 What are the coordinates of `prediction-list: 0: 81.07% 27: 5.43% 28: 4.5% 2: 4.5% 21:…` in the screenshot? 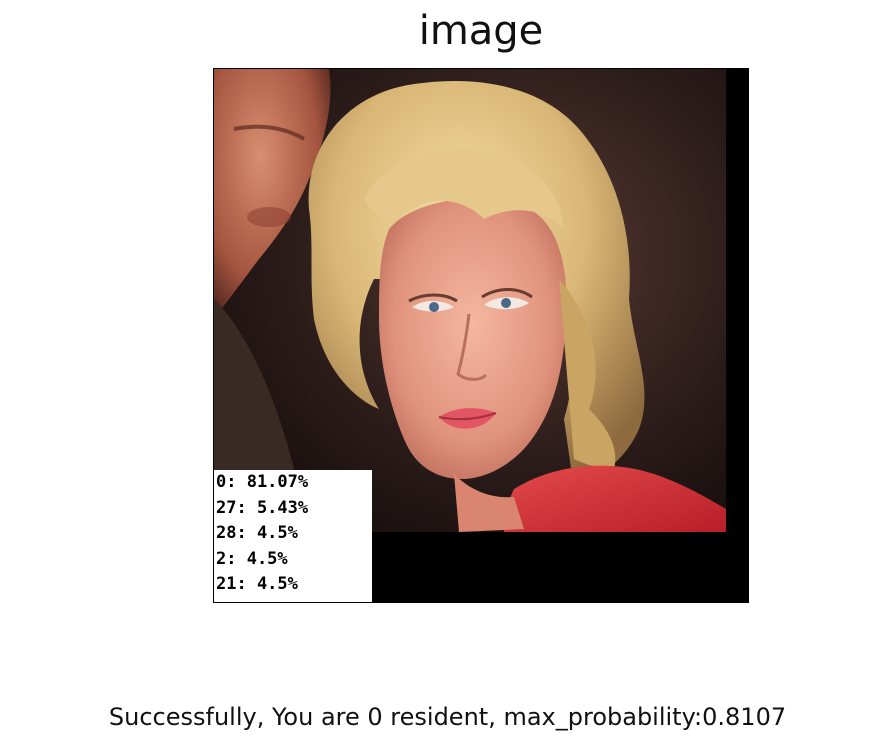 It's located at (293, 536).